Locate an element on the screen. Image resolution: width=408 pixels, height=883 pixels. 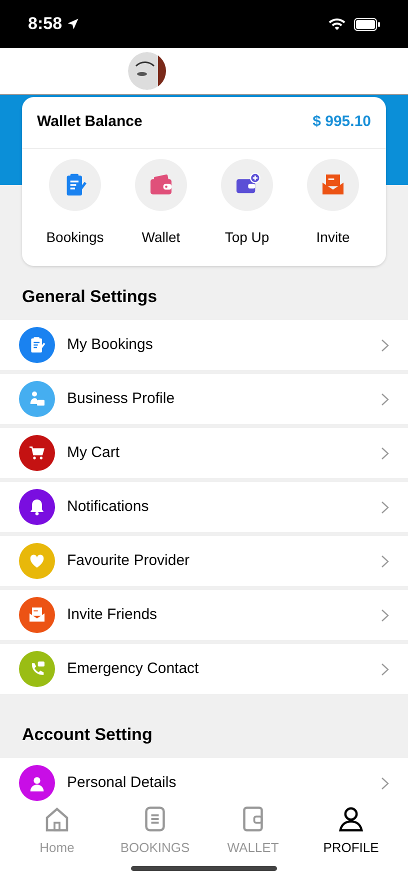
wallet-title: Wallet Balance is located at coordinates (89, 122).